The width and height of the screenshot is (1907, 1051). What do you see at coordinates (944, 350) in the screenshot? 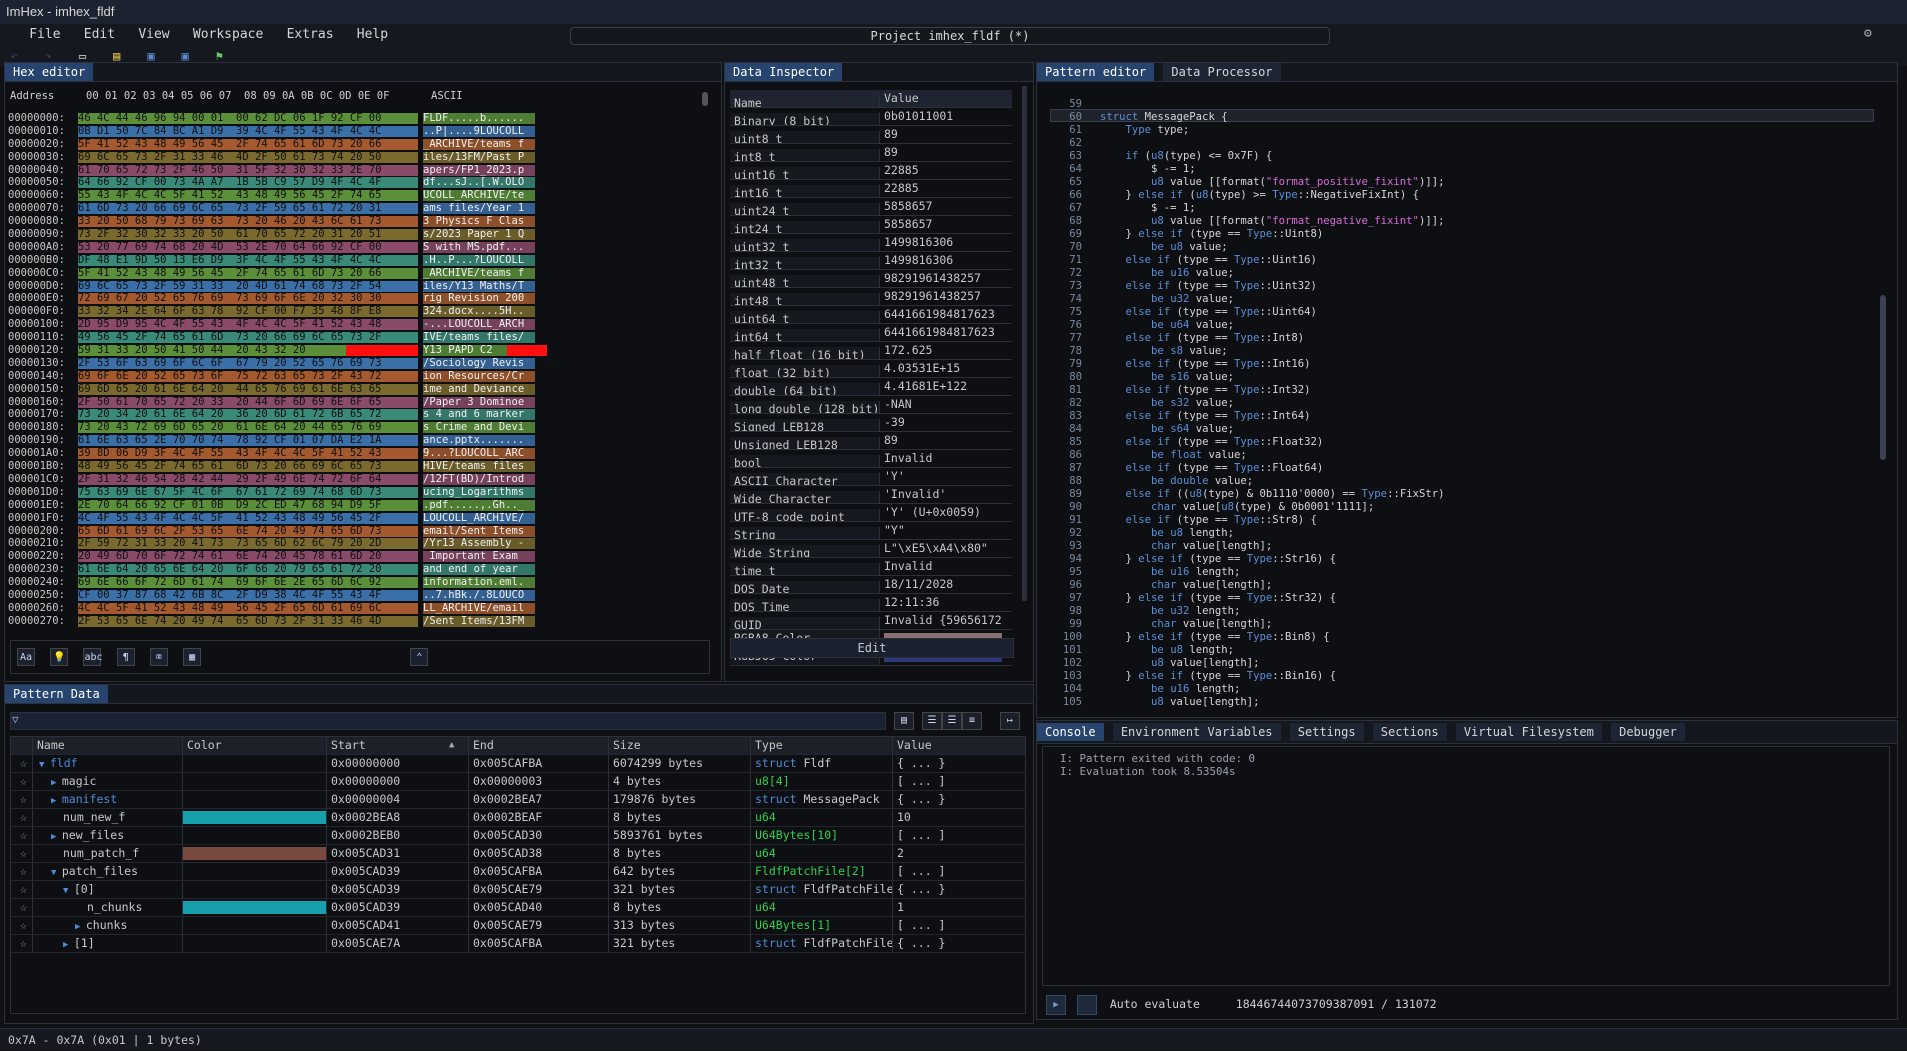
I see `di-row-value: 172.625` at bounding box center [944, 350].